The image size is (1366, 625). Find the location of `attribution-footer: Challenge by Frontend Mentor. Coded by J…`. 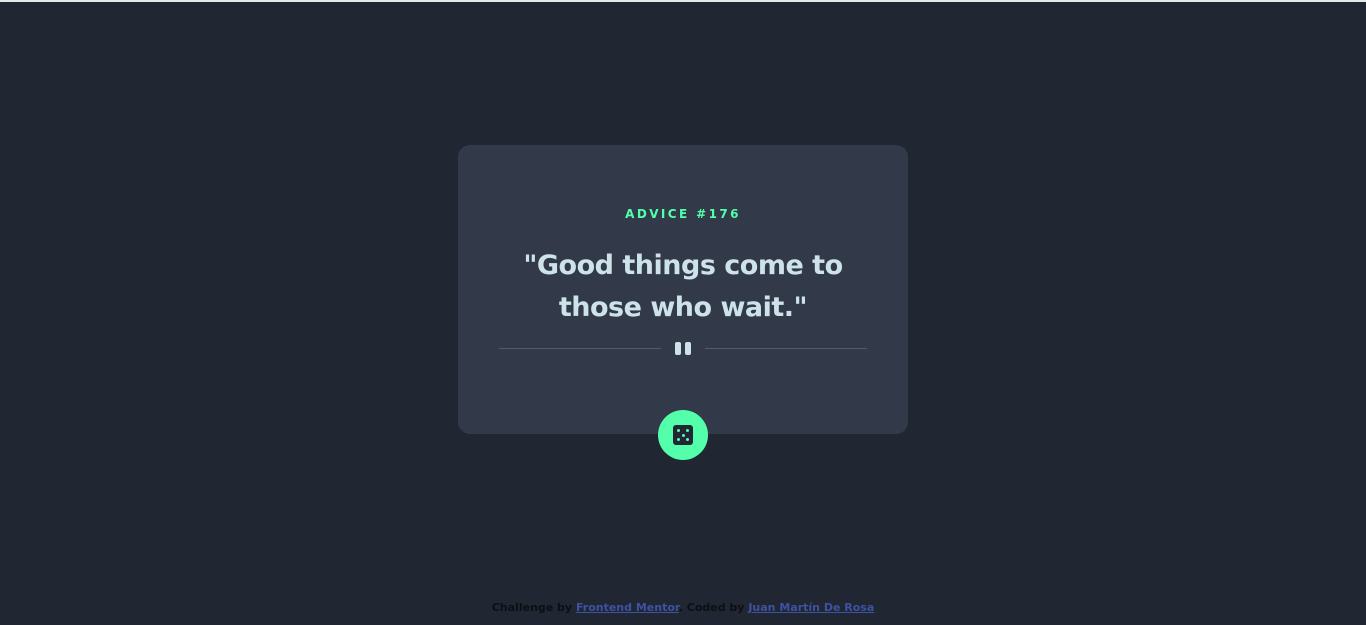

attribution-footer: Challenge by Frontend Mentor. Coded by J… is located at coordinates (683, 607).